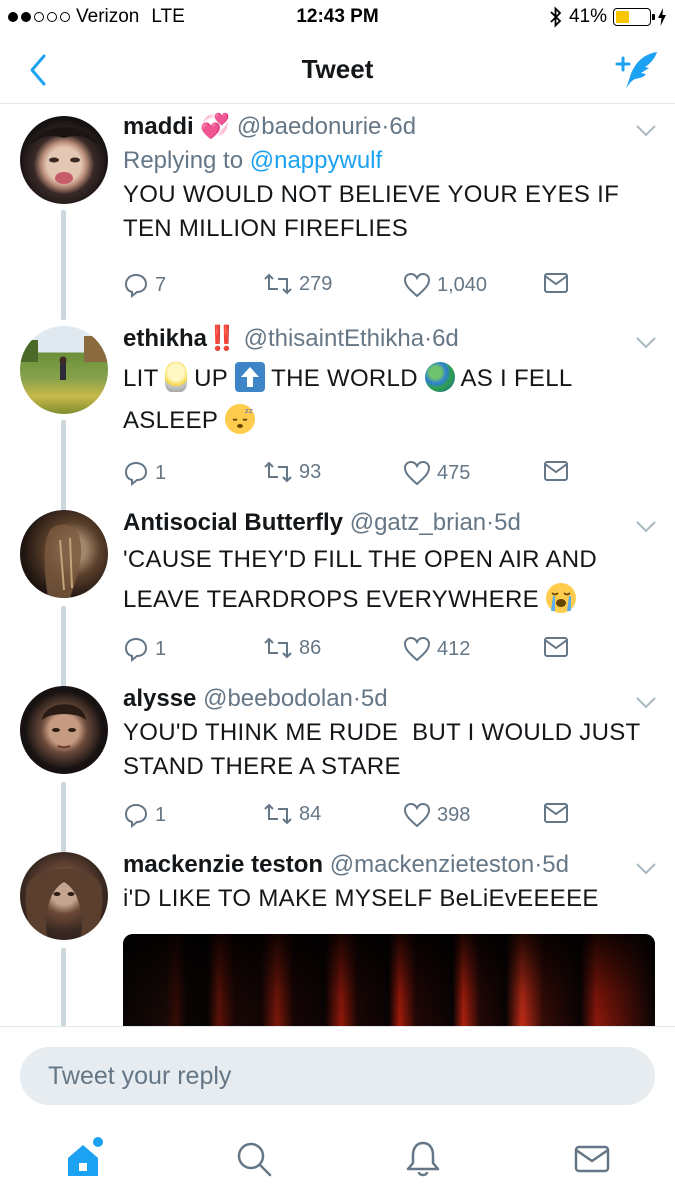 The height and width of the screenshot is (1200, 675). I want to click on replying-to-label: Replying to, so click(186, 160).